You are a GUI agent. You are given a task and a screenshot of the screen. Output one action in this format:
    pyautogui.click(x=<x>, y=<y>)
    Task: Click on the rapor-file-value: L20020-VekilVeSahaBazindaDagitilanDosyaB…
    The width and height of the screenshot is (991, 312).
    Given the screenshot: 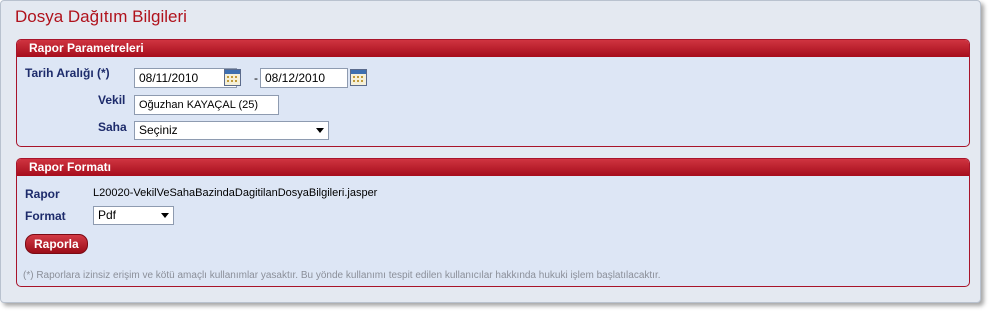 What is the action you would take?
    pyautogui.click(x=235, y=193)
    